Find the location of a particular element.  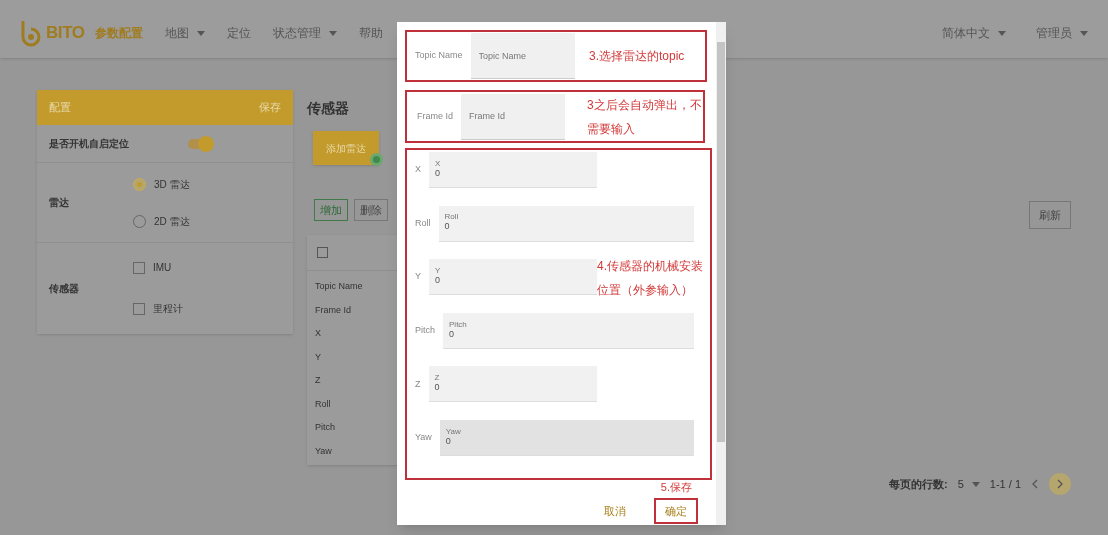

nav-dropdown: 管理员 is located at coordinates (1062, 33).